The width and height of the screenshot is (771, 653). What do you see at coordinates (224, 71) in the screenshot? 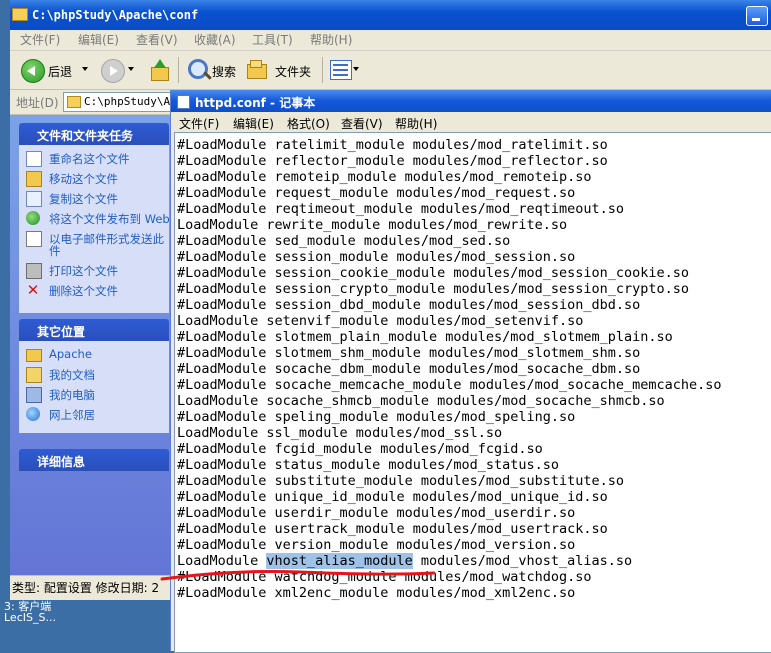
I see `search-button-label: 搜索` at bounding box center [224, 71].